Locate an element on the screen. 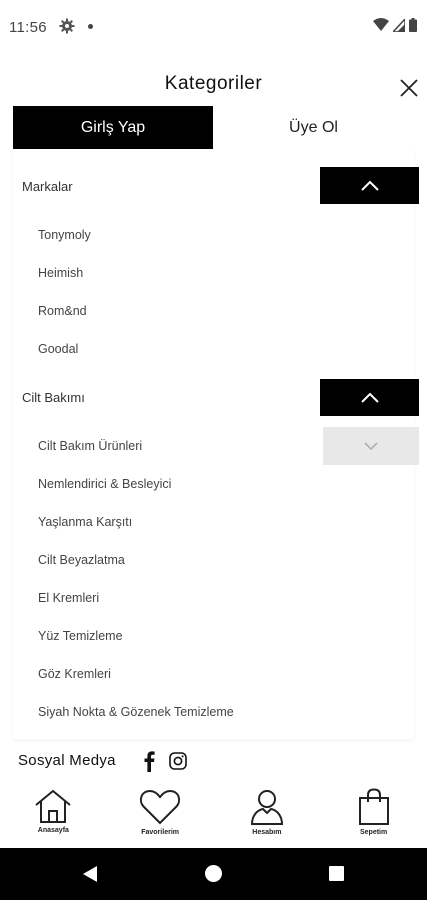  status-time: 11:56 is located at coordinates (28, 27).